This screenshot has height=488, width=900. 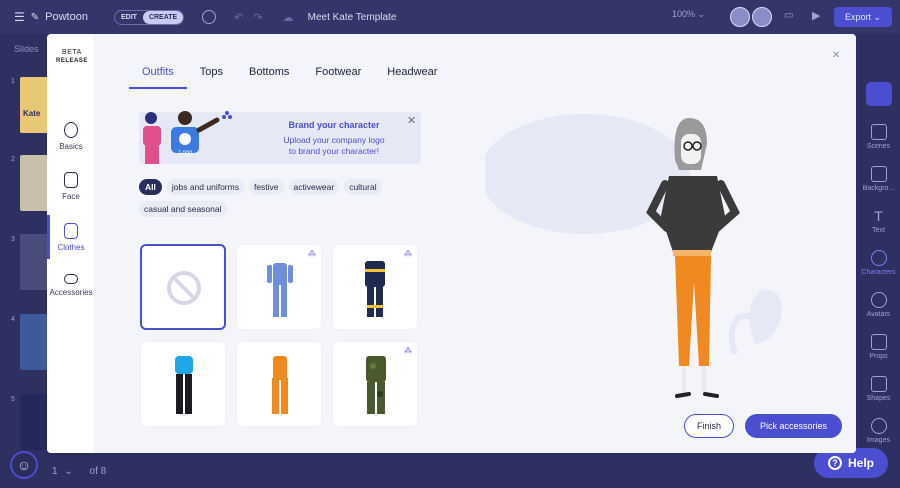 I want to click on nav-accessories: Accessories, so click(x=71, y=285).